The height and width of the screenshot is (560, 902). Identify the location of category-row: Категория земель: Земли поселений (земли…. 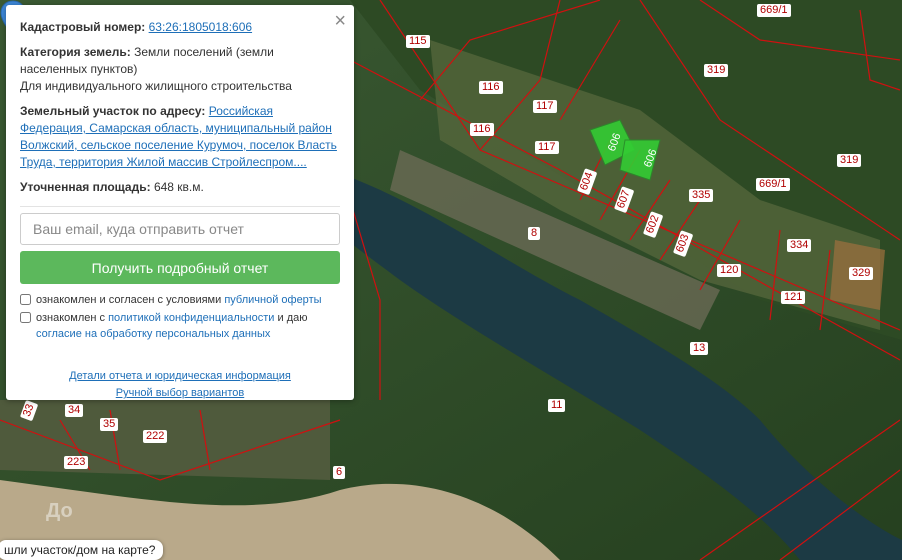
(180, 69).